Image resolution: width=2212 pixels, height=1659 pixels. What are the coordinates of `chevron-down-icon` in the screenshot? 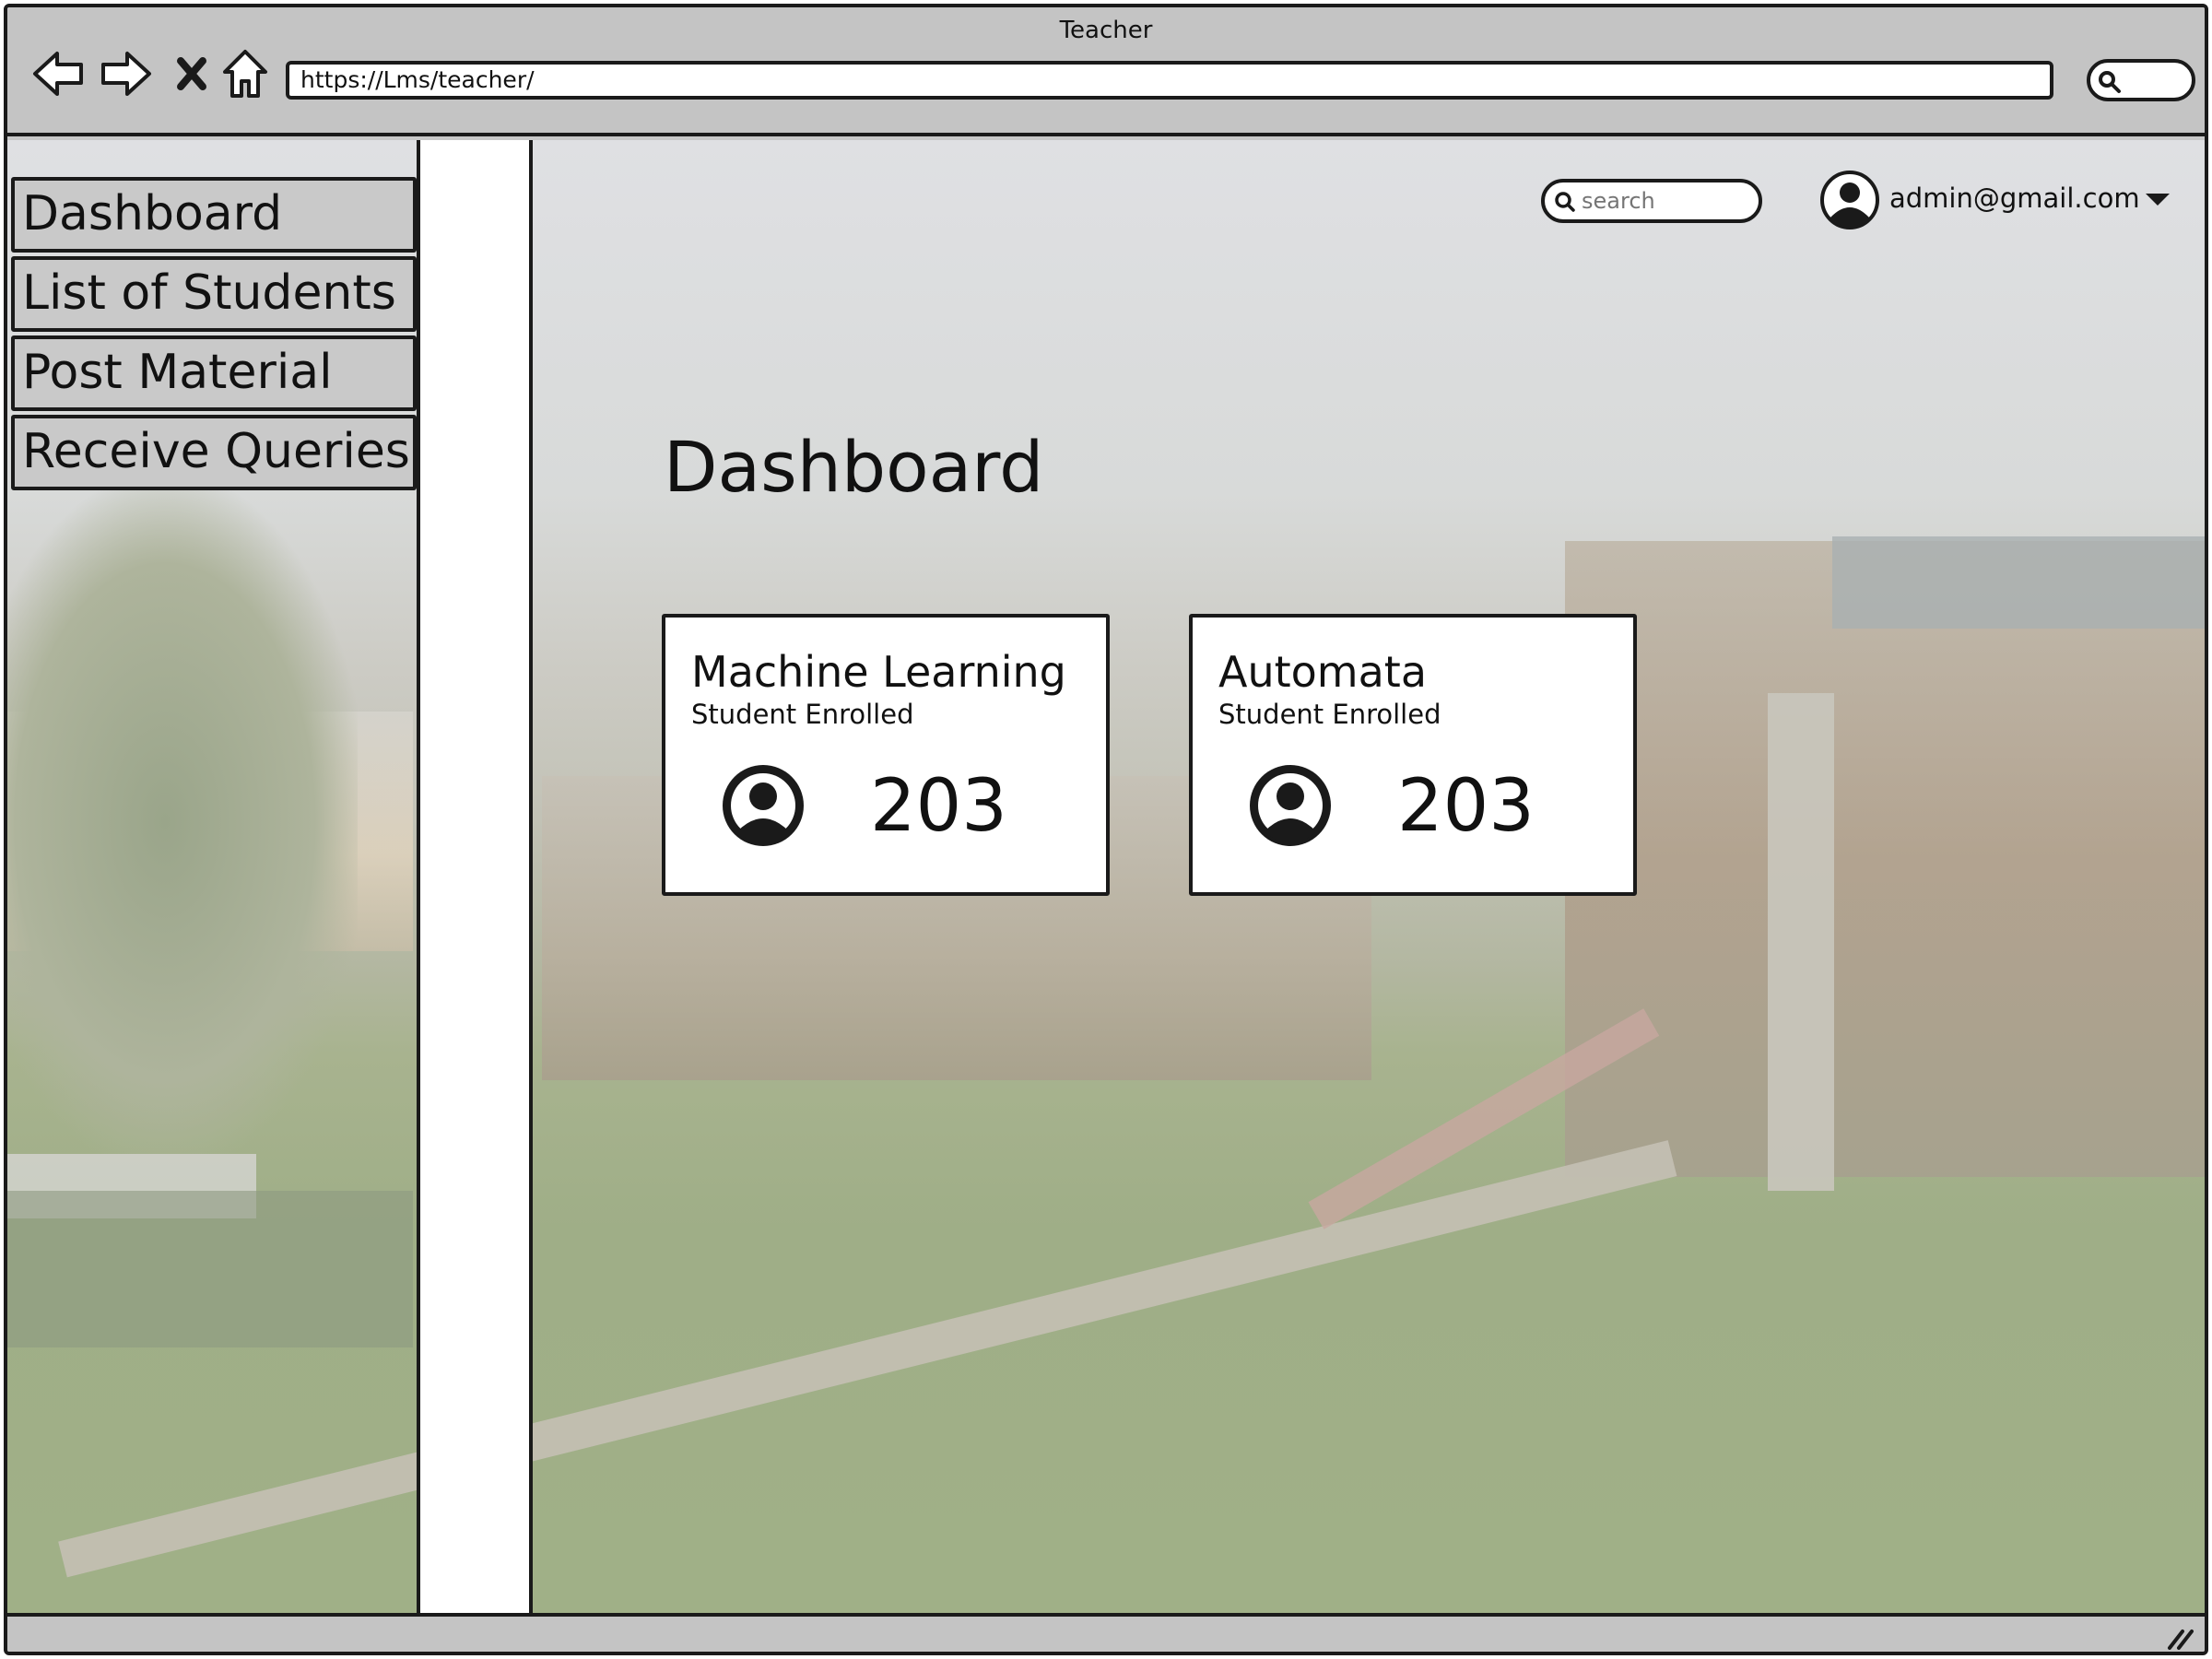 It's located at (2157, 199).